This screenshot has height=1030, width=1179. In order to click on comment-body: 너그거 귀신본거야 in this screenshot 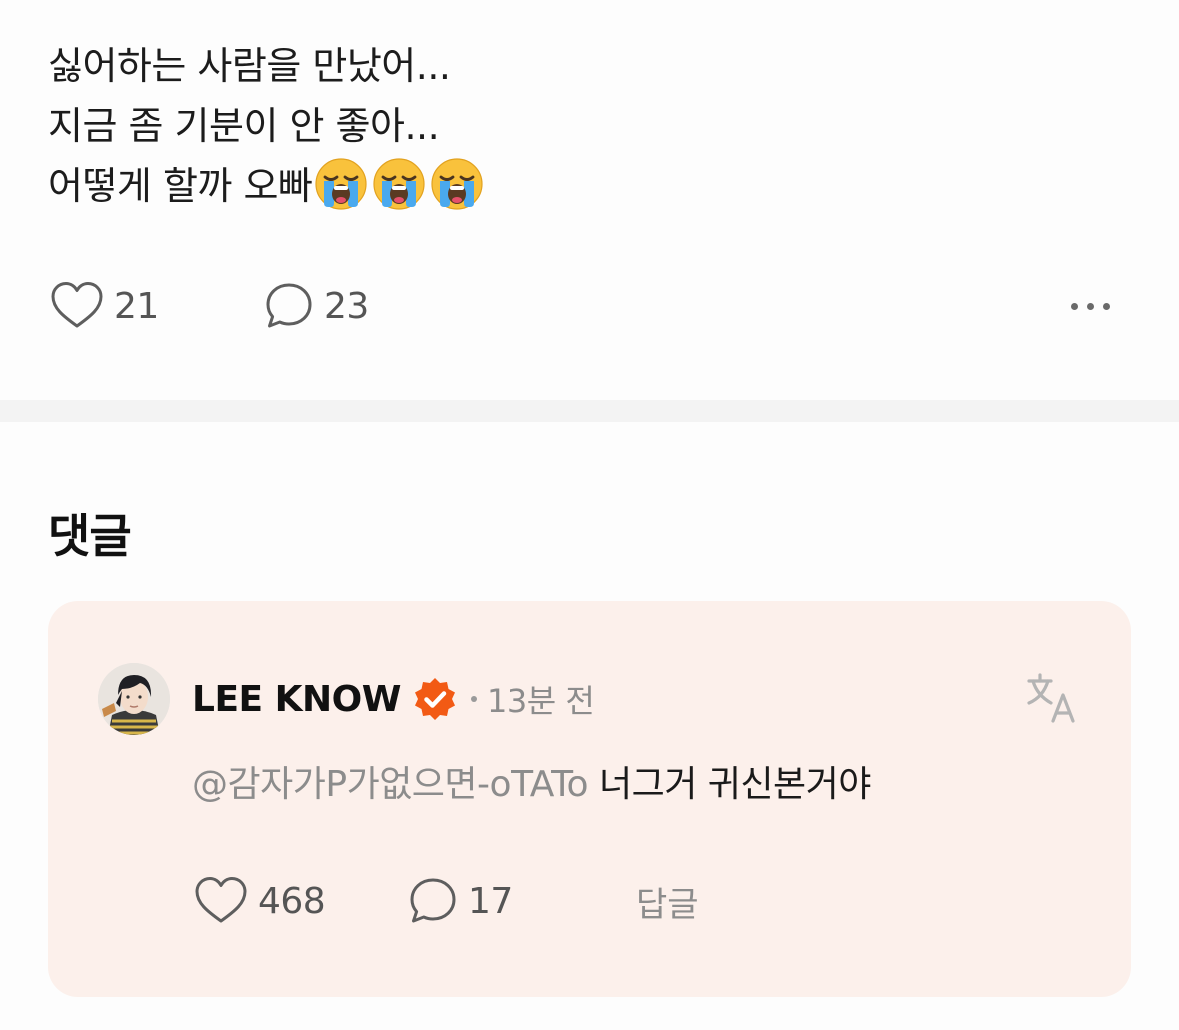, I will do `click(734, 784)`.